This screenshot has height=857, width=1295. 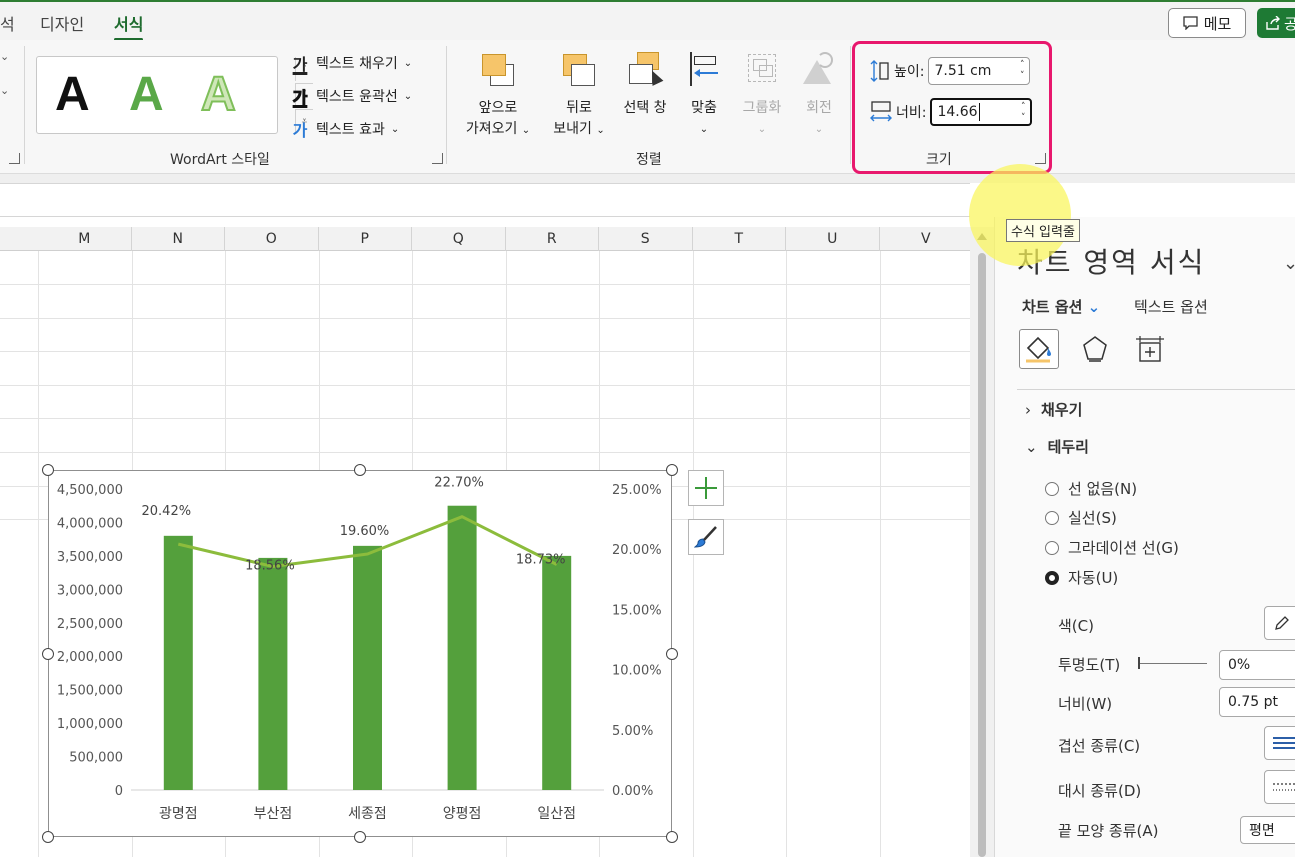 What do you see at coordinates (1279, 787) in the screenshot?
I see `dash-type-dropdown` at bounding box center [1279, 787].